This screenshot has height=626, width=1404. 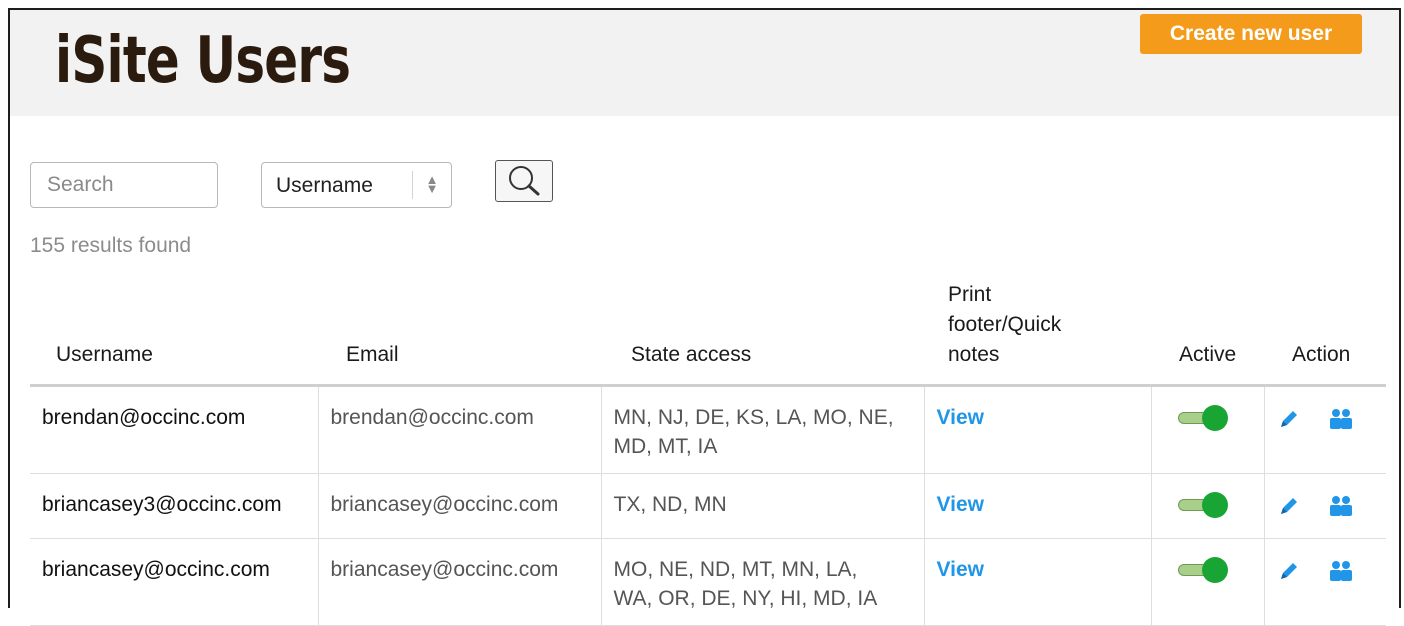 I want to click on state-access-line: MN, NJ, DE, KS, LA, MO, NE,, so click(x=753, y=417).